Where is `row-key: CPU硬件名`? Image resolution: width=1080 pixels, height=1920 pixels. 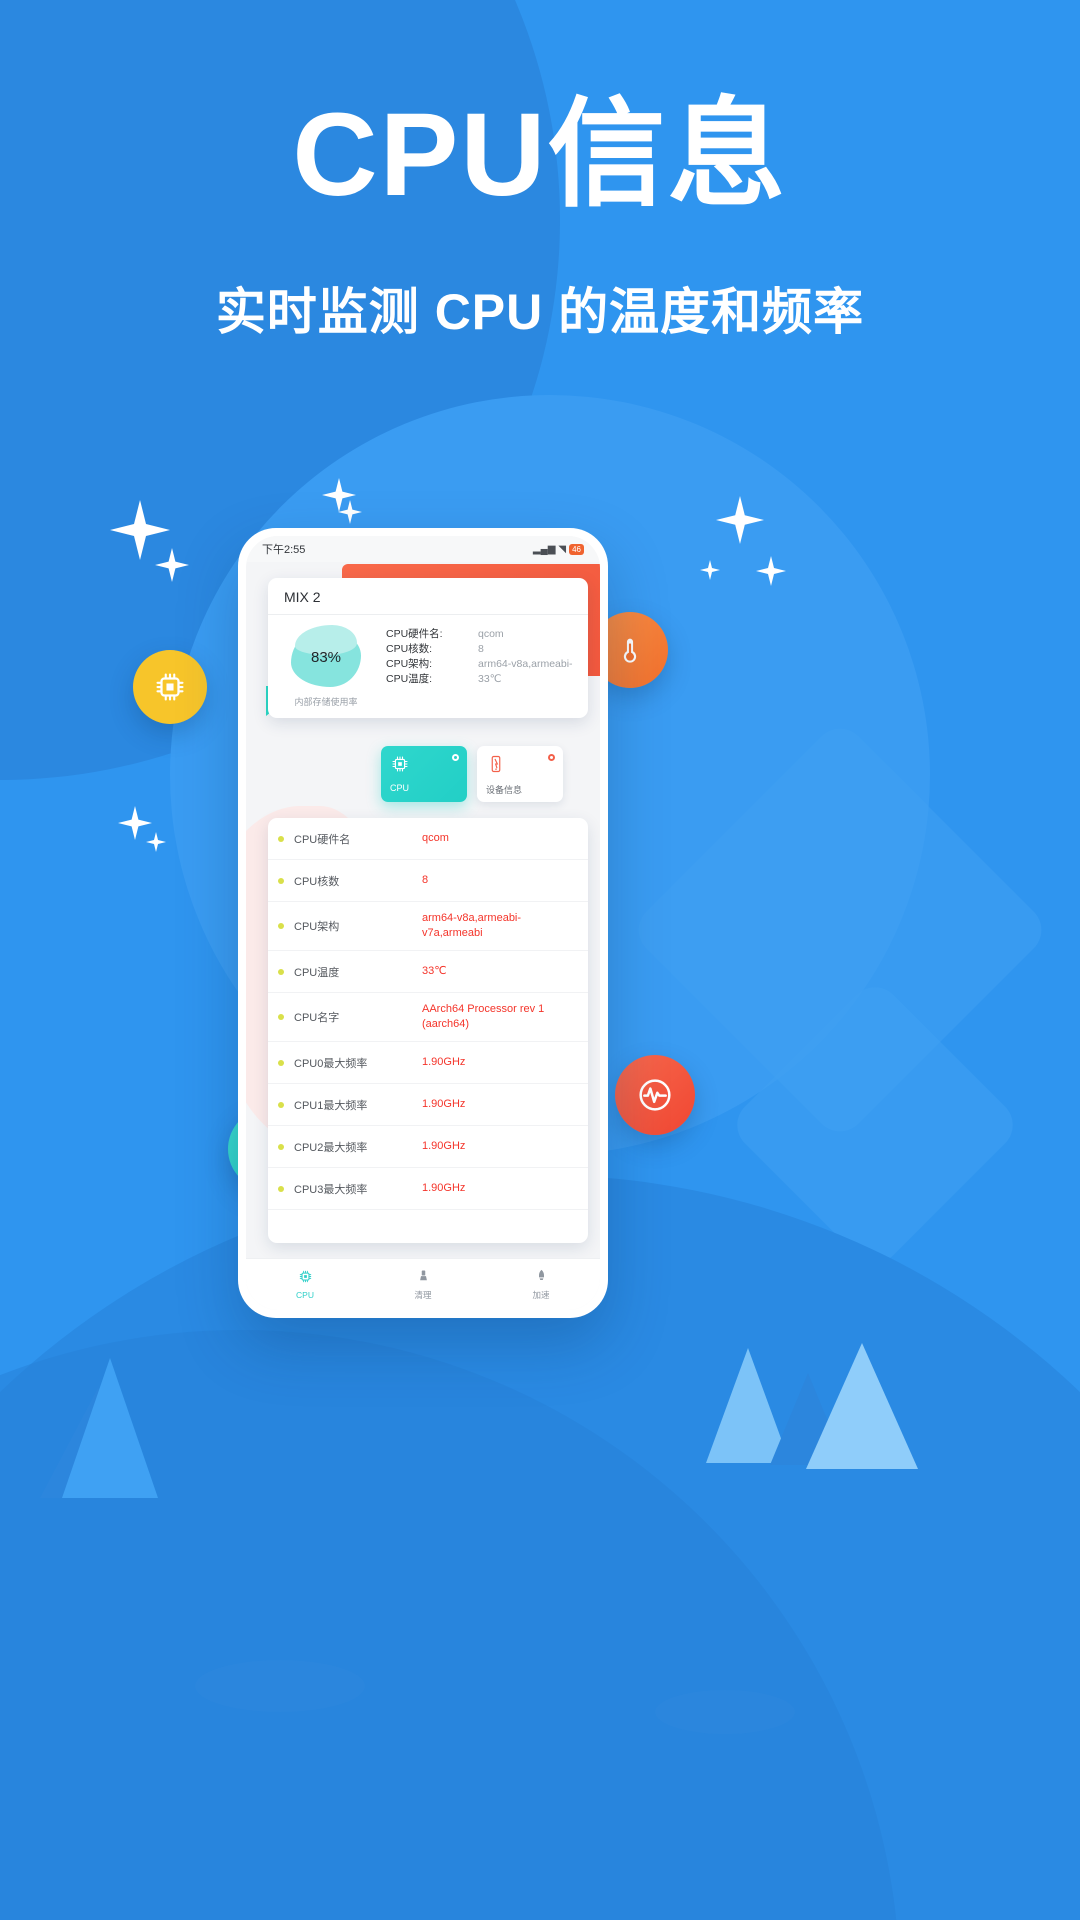
row-key: CPU硬件名 is located at coordinates (322, 839).